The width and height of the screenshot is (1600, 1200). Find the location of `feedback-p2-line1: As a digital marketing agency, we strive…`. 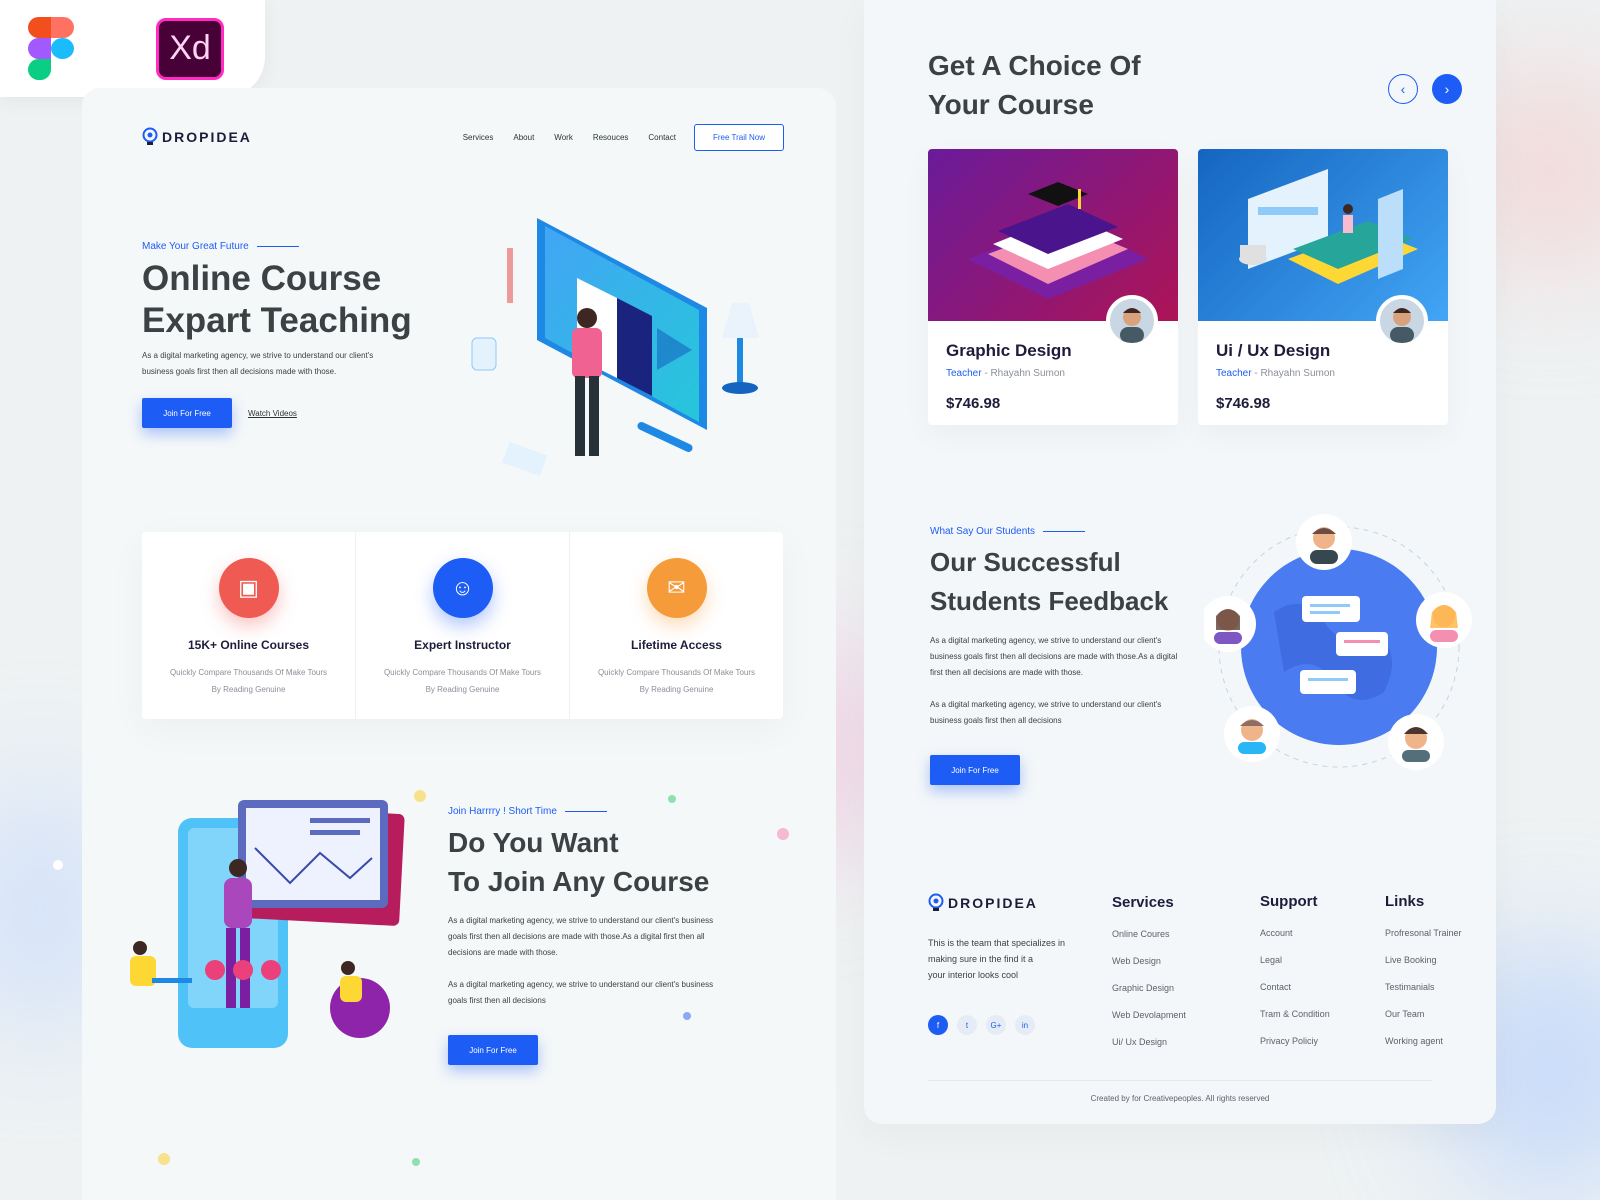

feedback-p2-line1: As a digital marketing agency, we strive… is located at coordinates (1046, 704).